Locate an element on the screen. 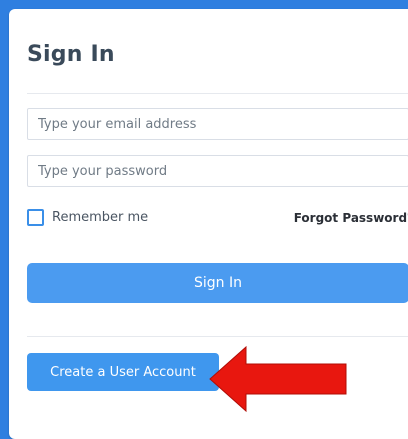 The width and height of the screenshot is (408, 439). remember-me-label: Remember me is located at coordinates (100, 217).